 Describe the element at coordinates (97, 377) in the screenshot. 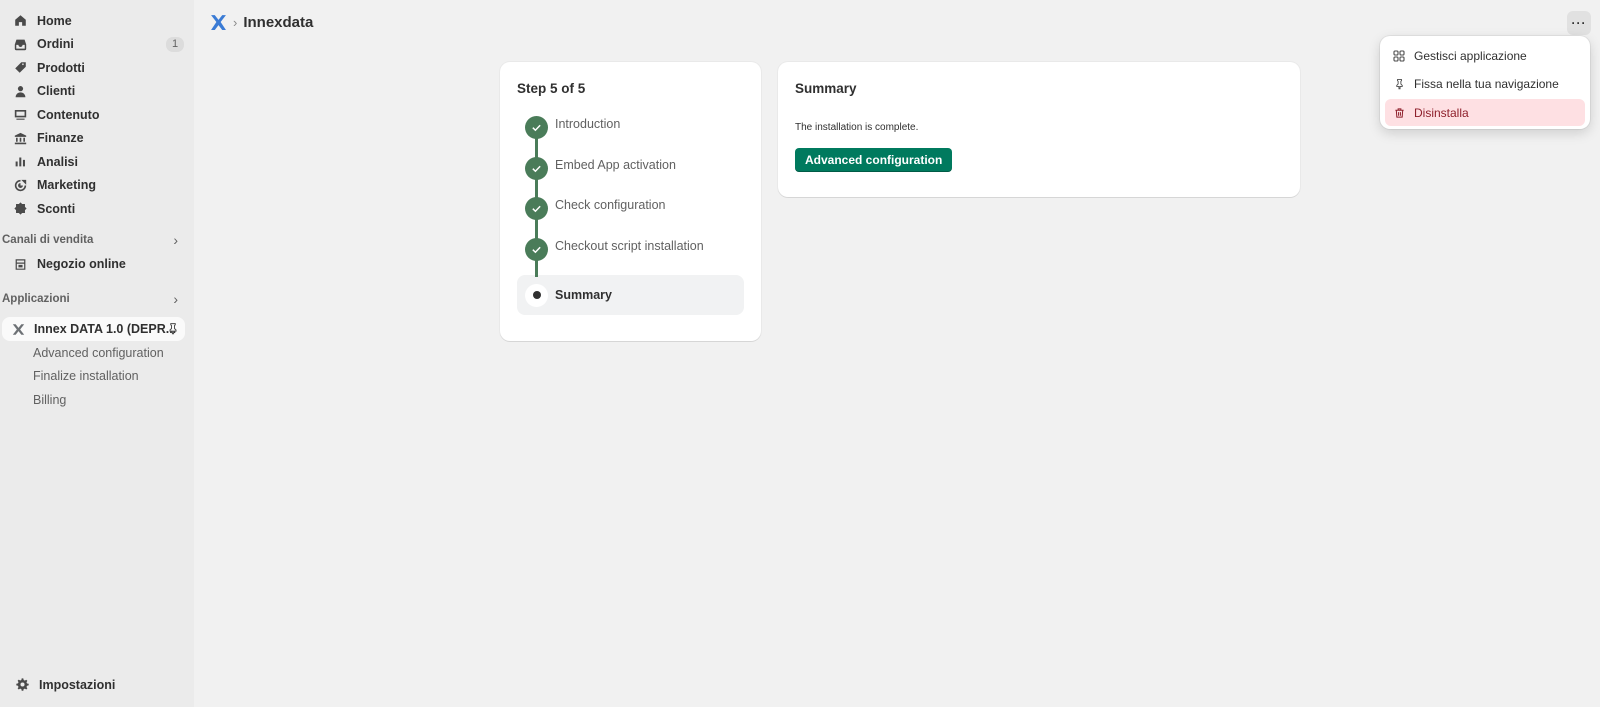

I see `sidebar-subitem-finalize-installation: Finalize installation` at that location.